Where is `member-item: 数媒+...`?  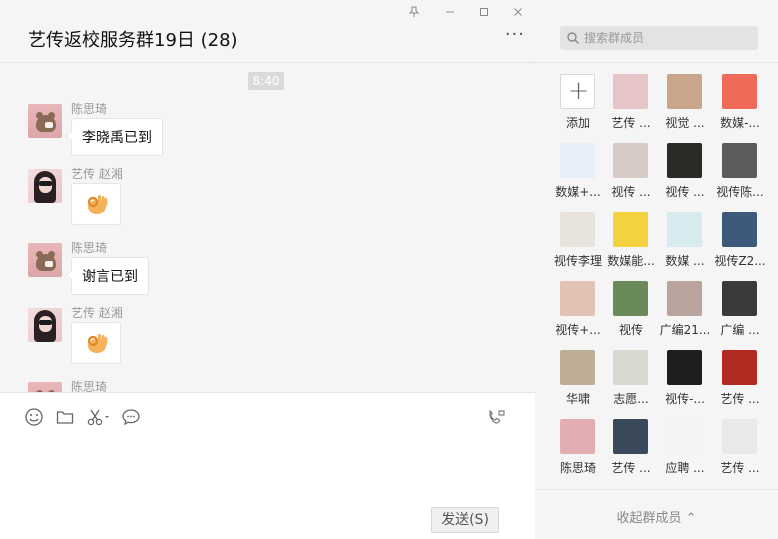 member-item: 数媒+... is located at coordinates (578, 174).